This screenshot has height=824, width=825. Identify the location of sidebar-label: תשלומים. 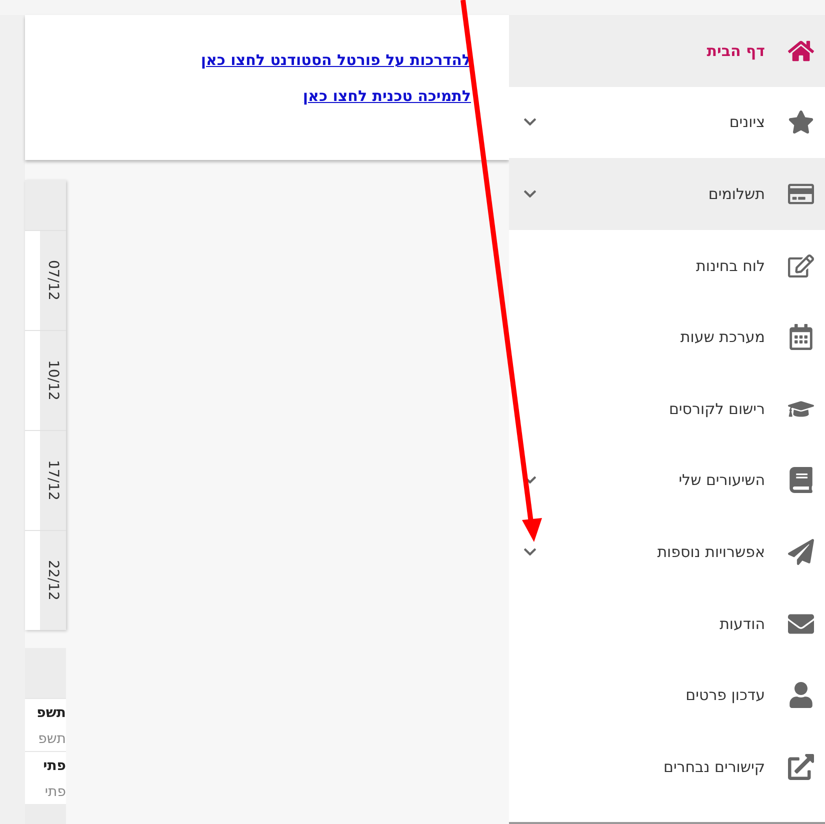
(736, 193).